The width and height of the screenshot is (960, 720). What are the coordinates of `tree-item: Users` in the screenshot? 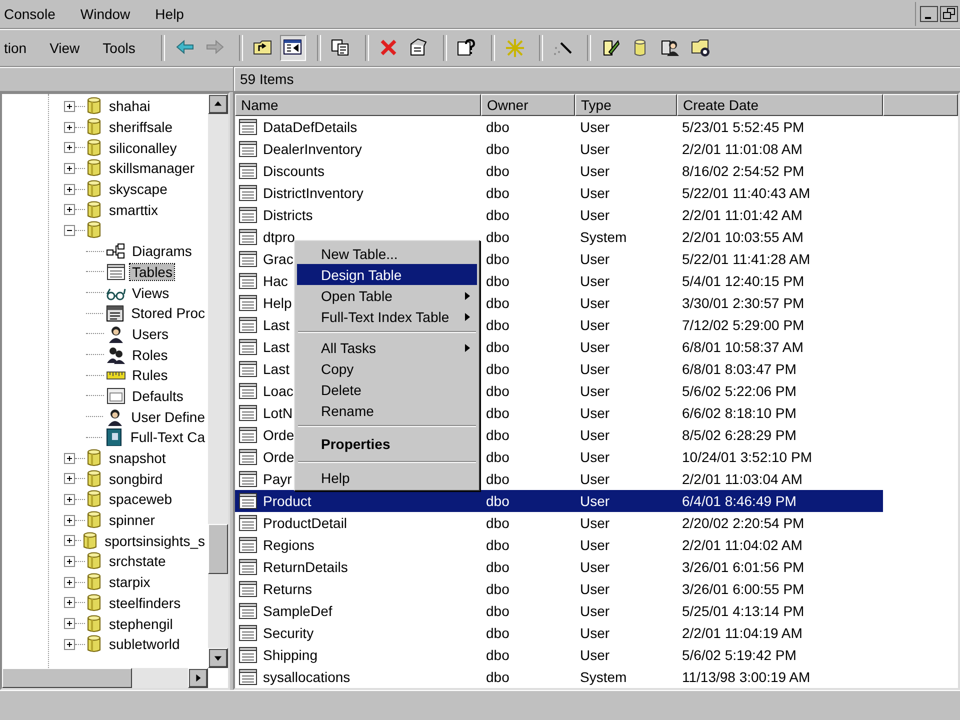 It's located at (150, 334).